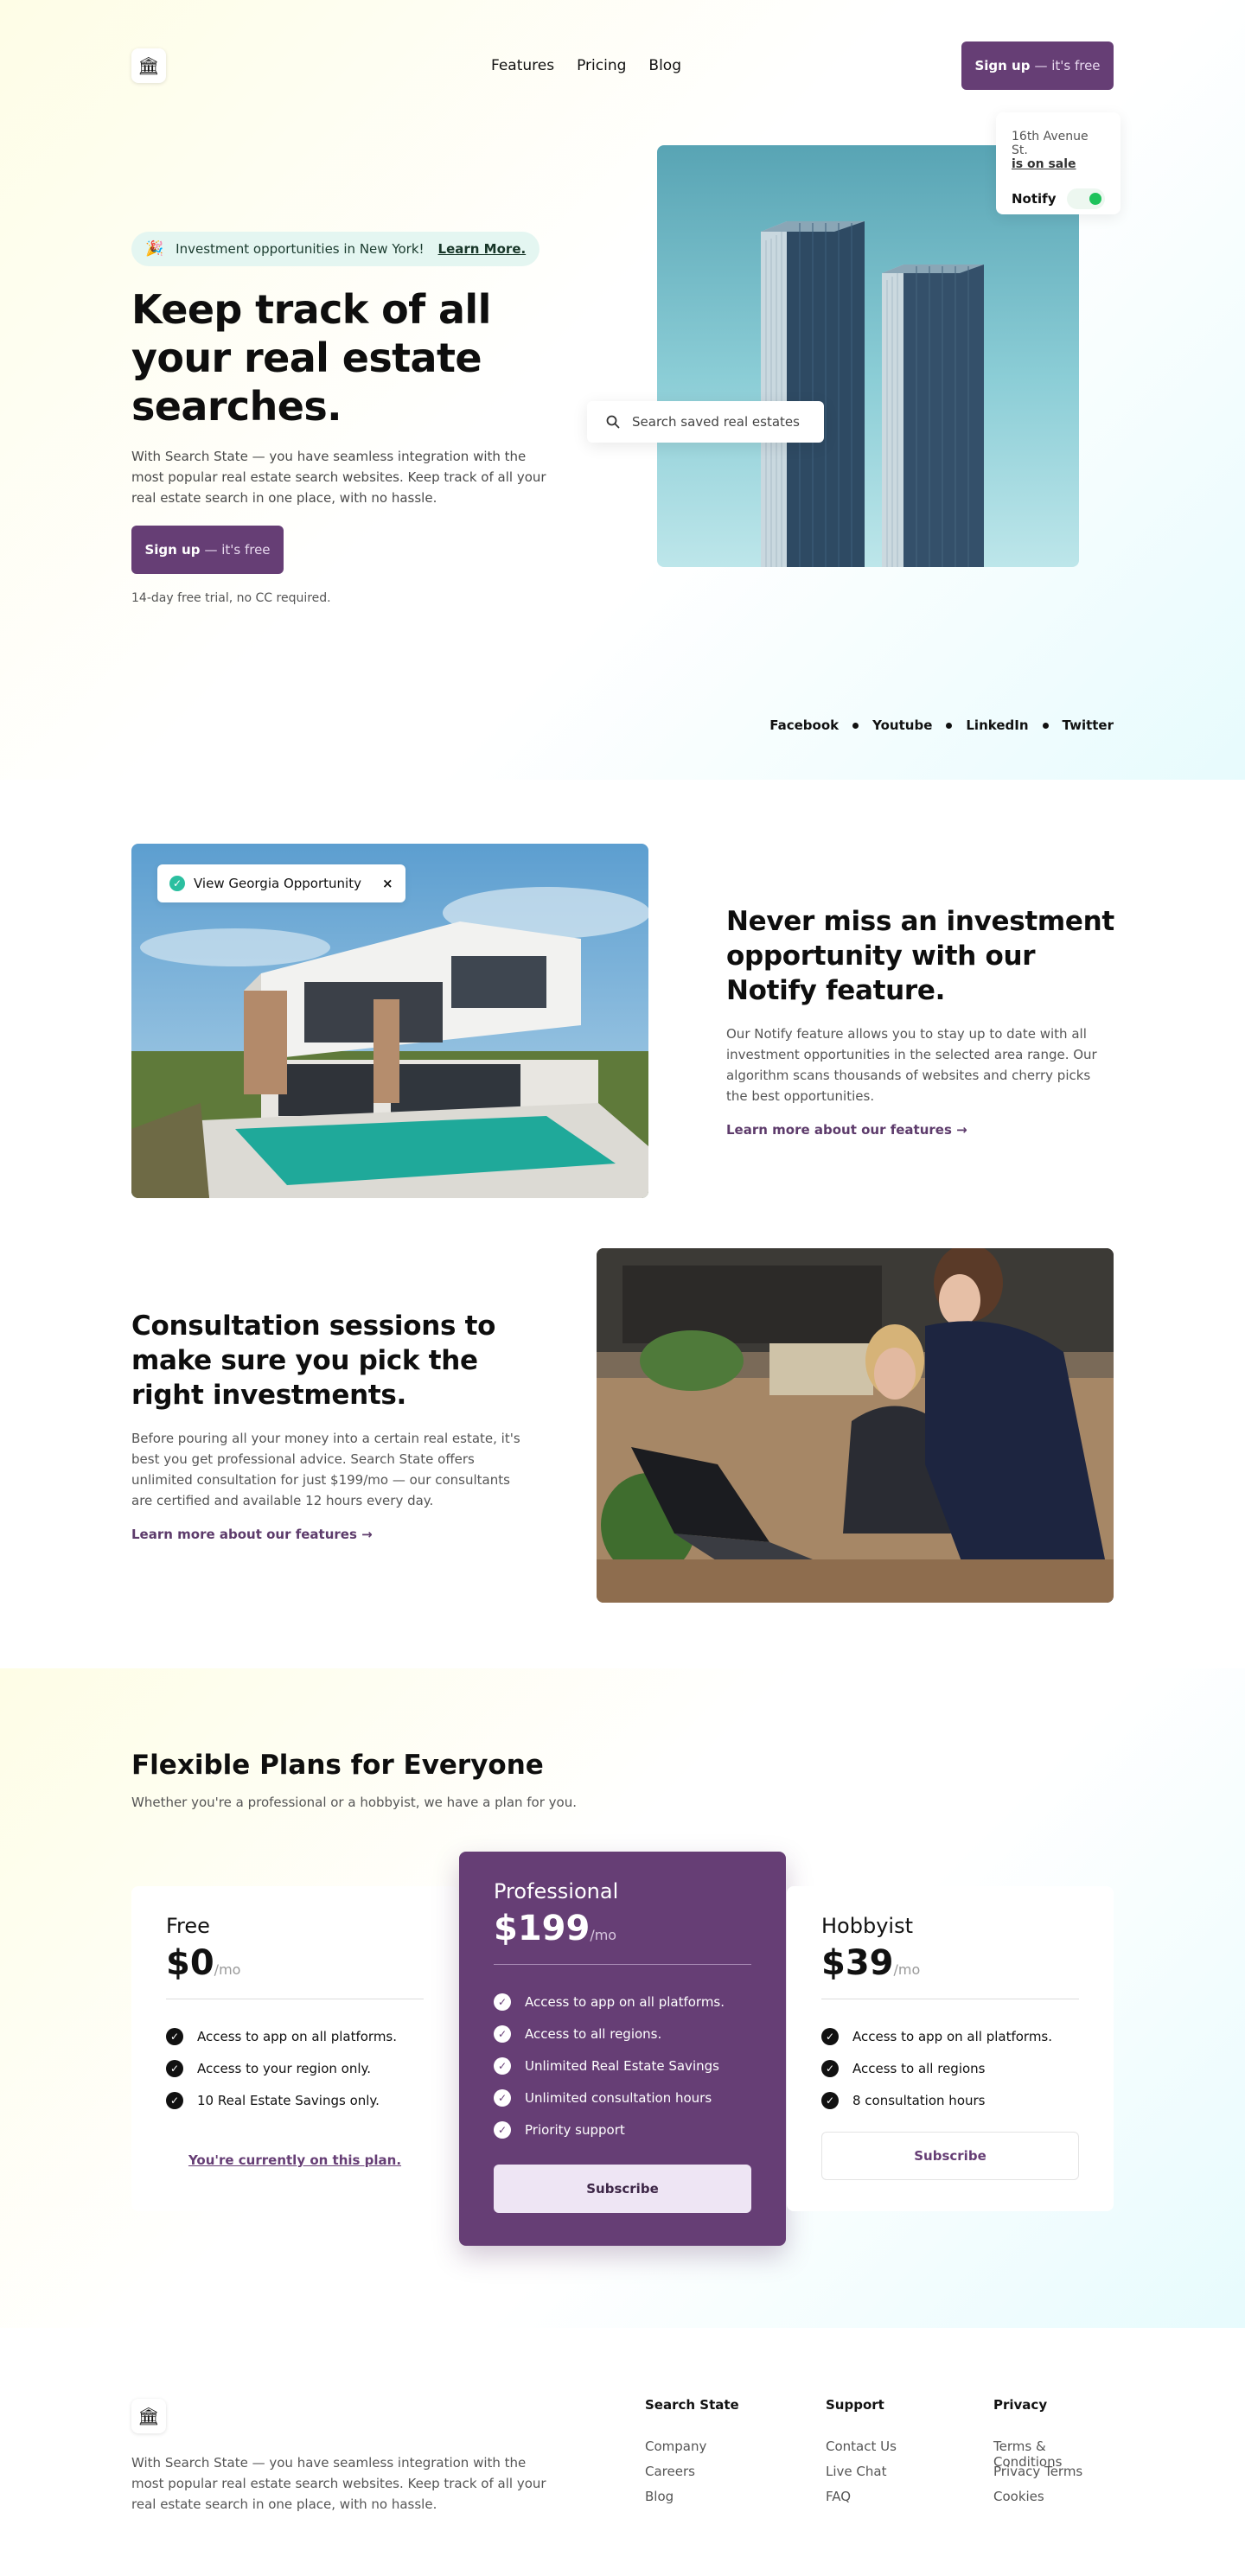 The height and width of the screenshot is (2576, 1245). What do you see at coordinates (148, 65) in the screenshot?
I see `logo: 🏛` at bounding box center [148, 65].